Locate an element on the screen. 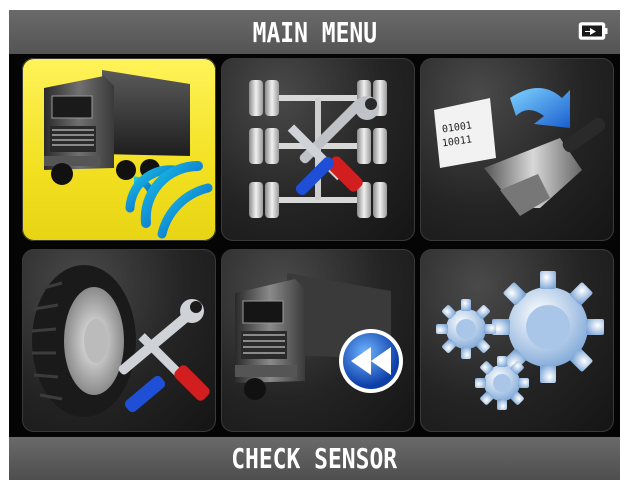 This screenshot has width=627, height=482. menu-tile-sensor-programming: 01001 10011 is located at coordinates (517, 149).